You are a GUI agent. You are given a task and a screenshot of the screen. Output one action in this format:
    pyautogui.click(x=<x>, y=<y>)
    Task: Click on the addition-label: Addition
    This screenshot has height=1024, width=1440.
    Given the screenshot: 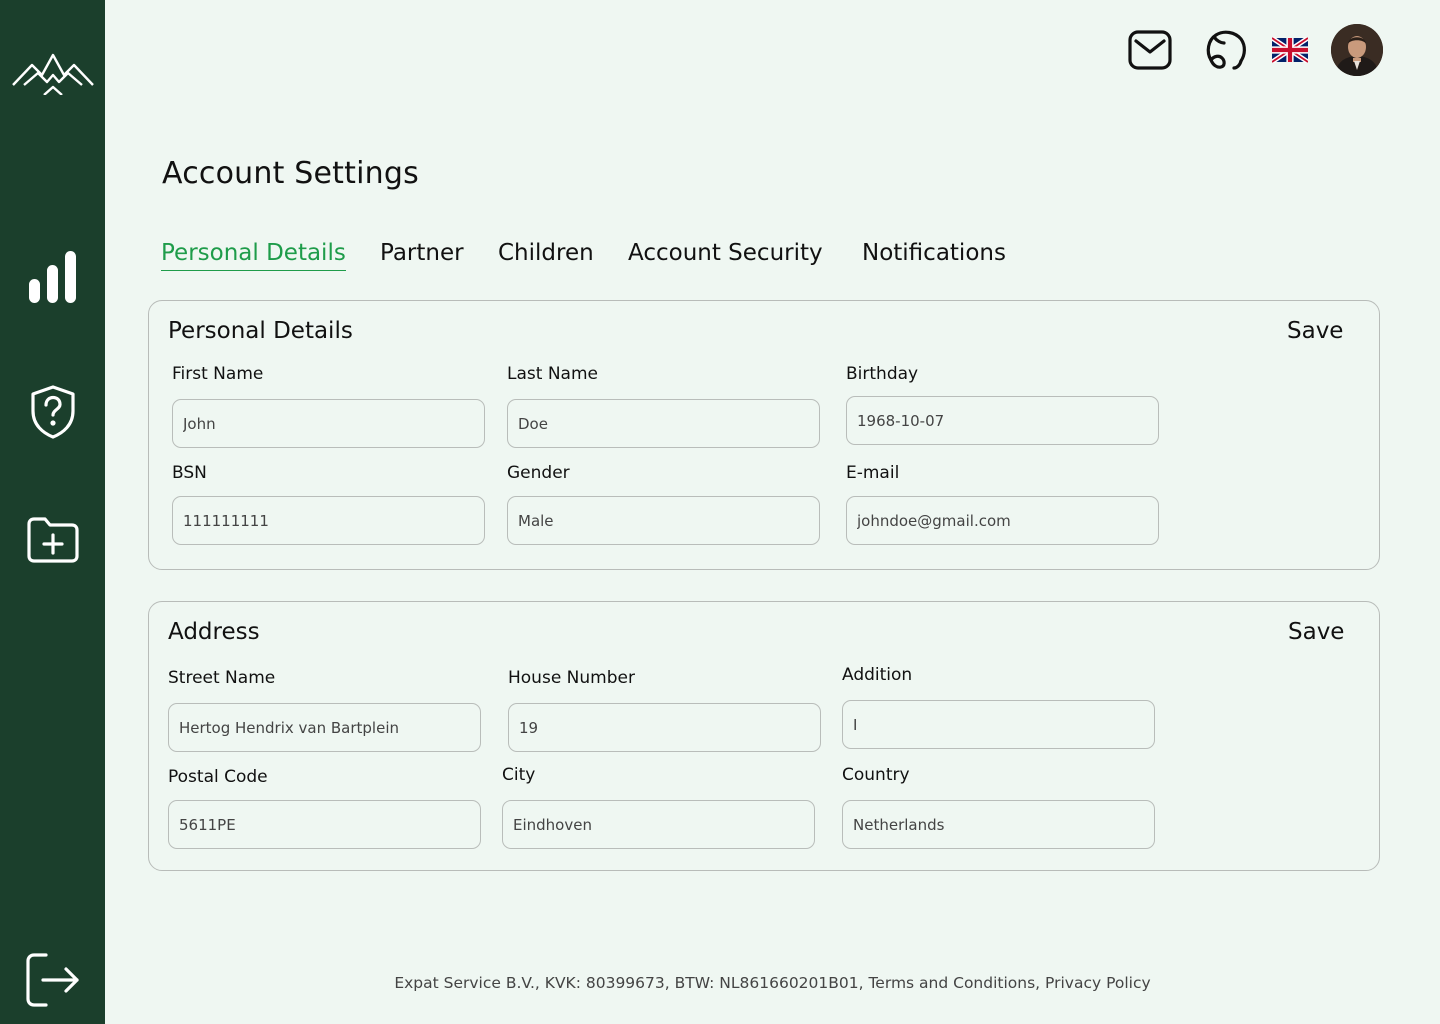 What is the action you would take?
    pyautogui.click(x=877, y=675)
    